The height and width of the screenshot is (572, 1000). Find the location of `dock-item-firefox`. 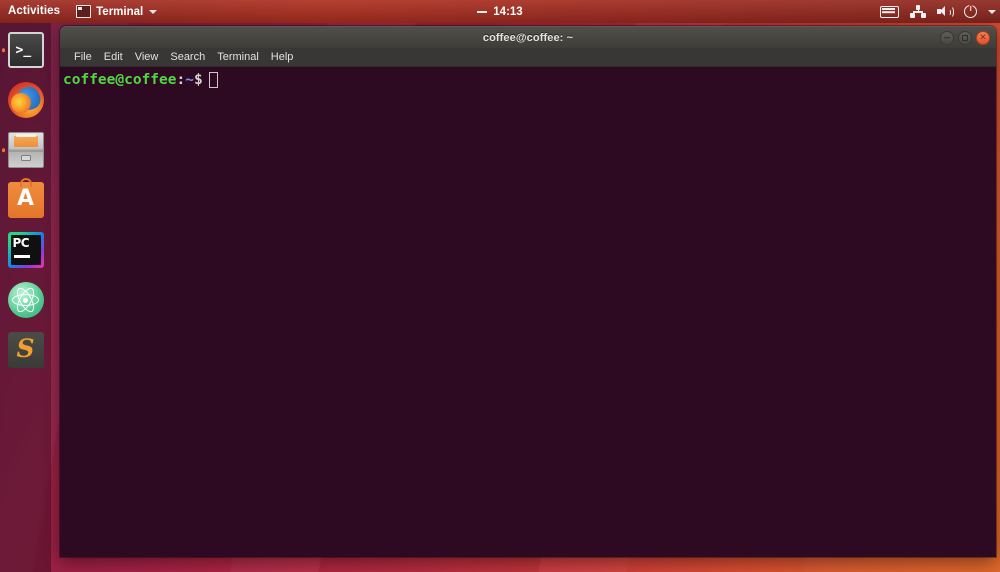

dock-item-firefox is located at coordinates (25, 100).